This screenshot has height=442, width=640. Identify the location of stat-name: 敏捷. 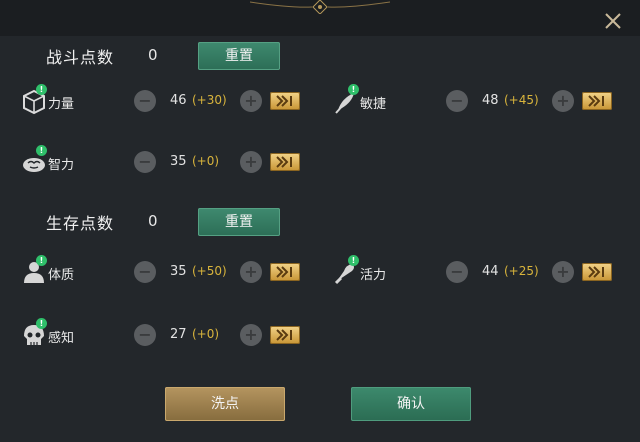
(373, 104).